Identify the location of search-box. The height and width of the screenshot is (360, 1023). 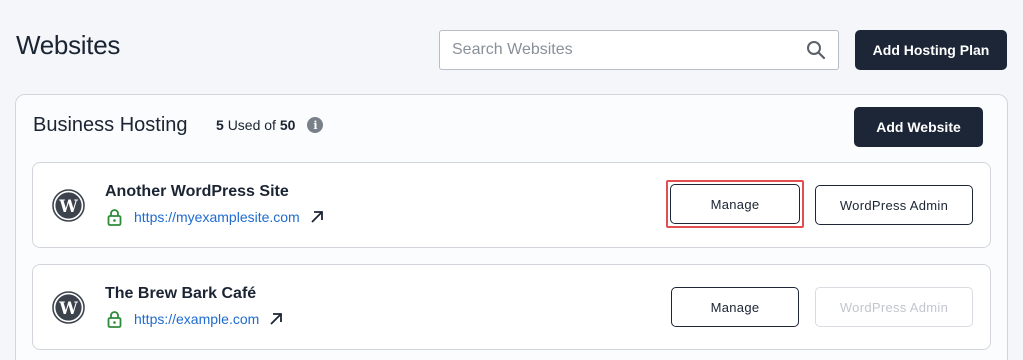
(639, 50).